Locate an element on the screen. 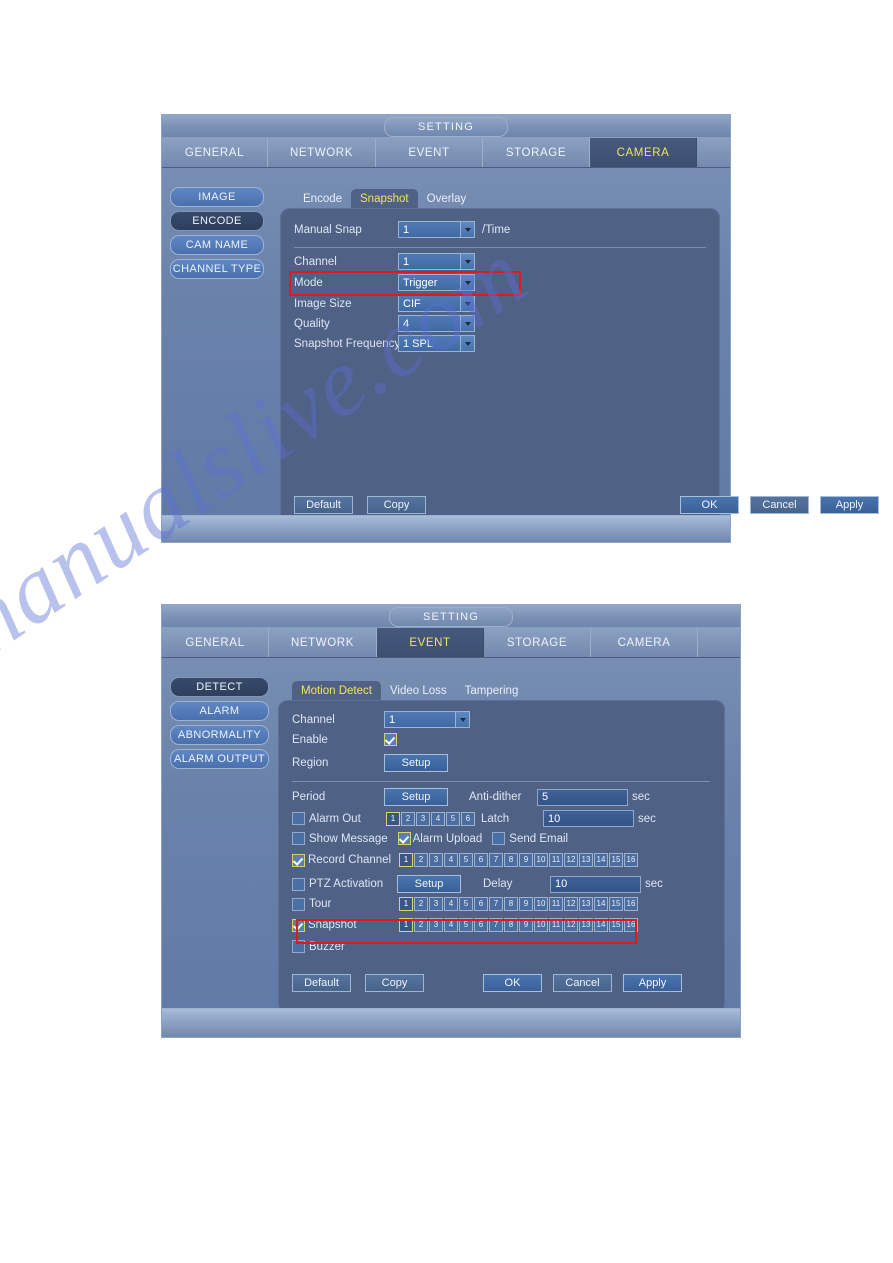  tour-chip: 16 is located at coordinates (631, 904).